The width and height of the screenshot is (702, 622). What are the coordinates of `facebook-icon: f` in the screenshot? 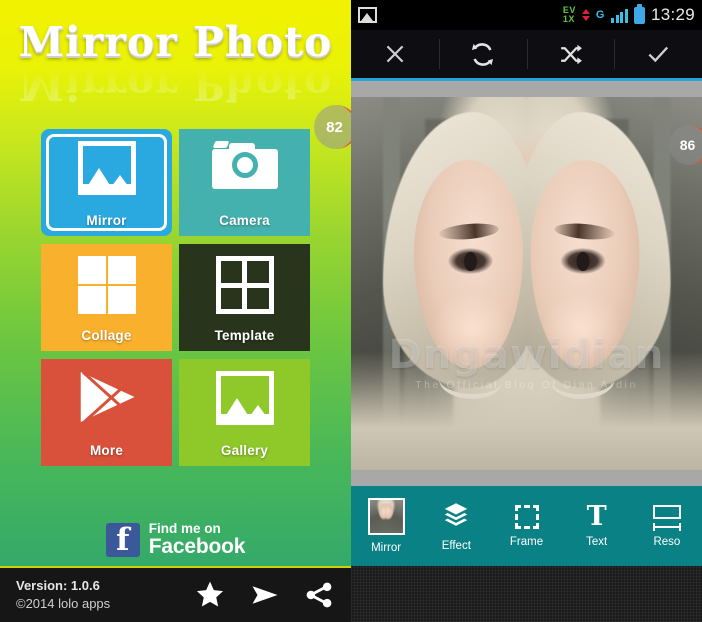 It's located at (122, 539).